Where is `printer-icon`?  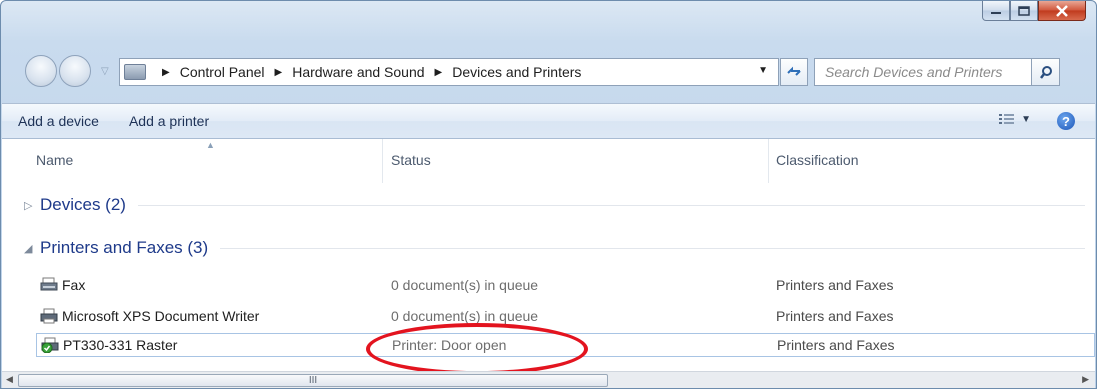 printer-icon is located at coordinates (49, 316).